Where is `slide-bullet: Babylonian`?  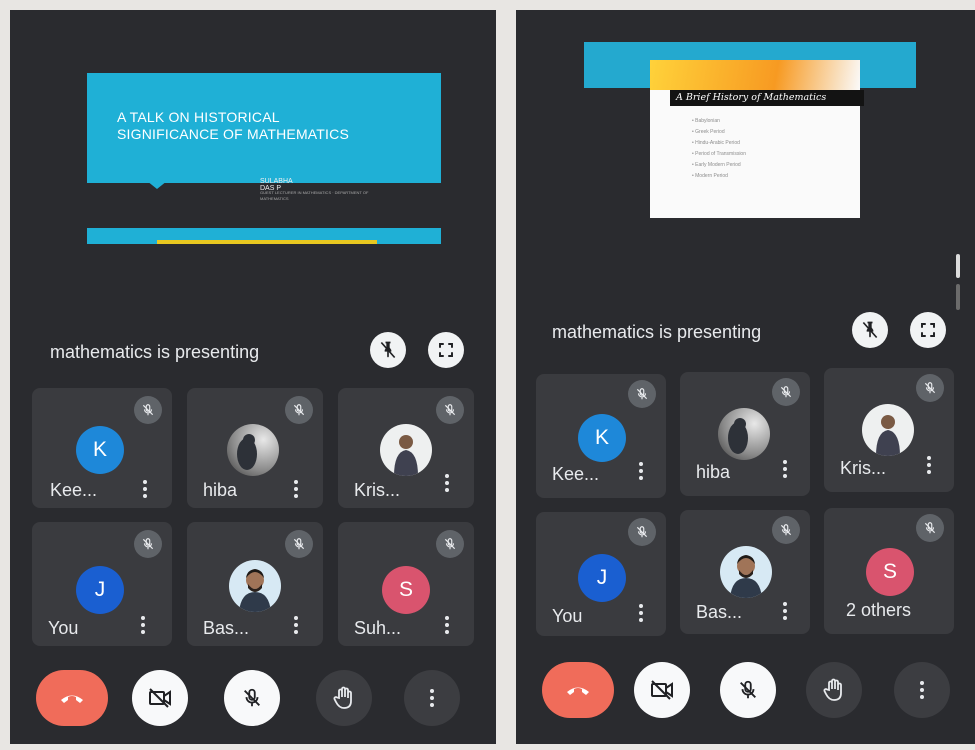 slide-bullet: Babylonian is located at coordinates (719, 121).